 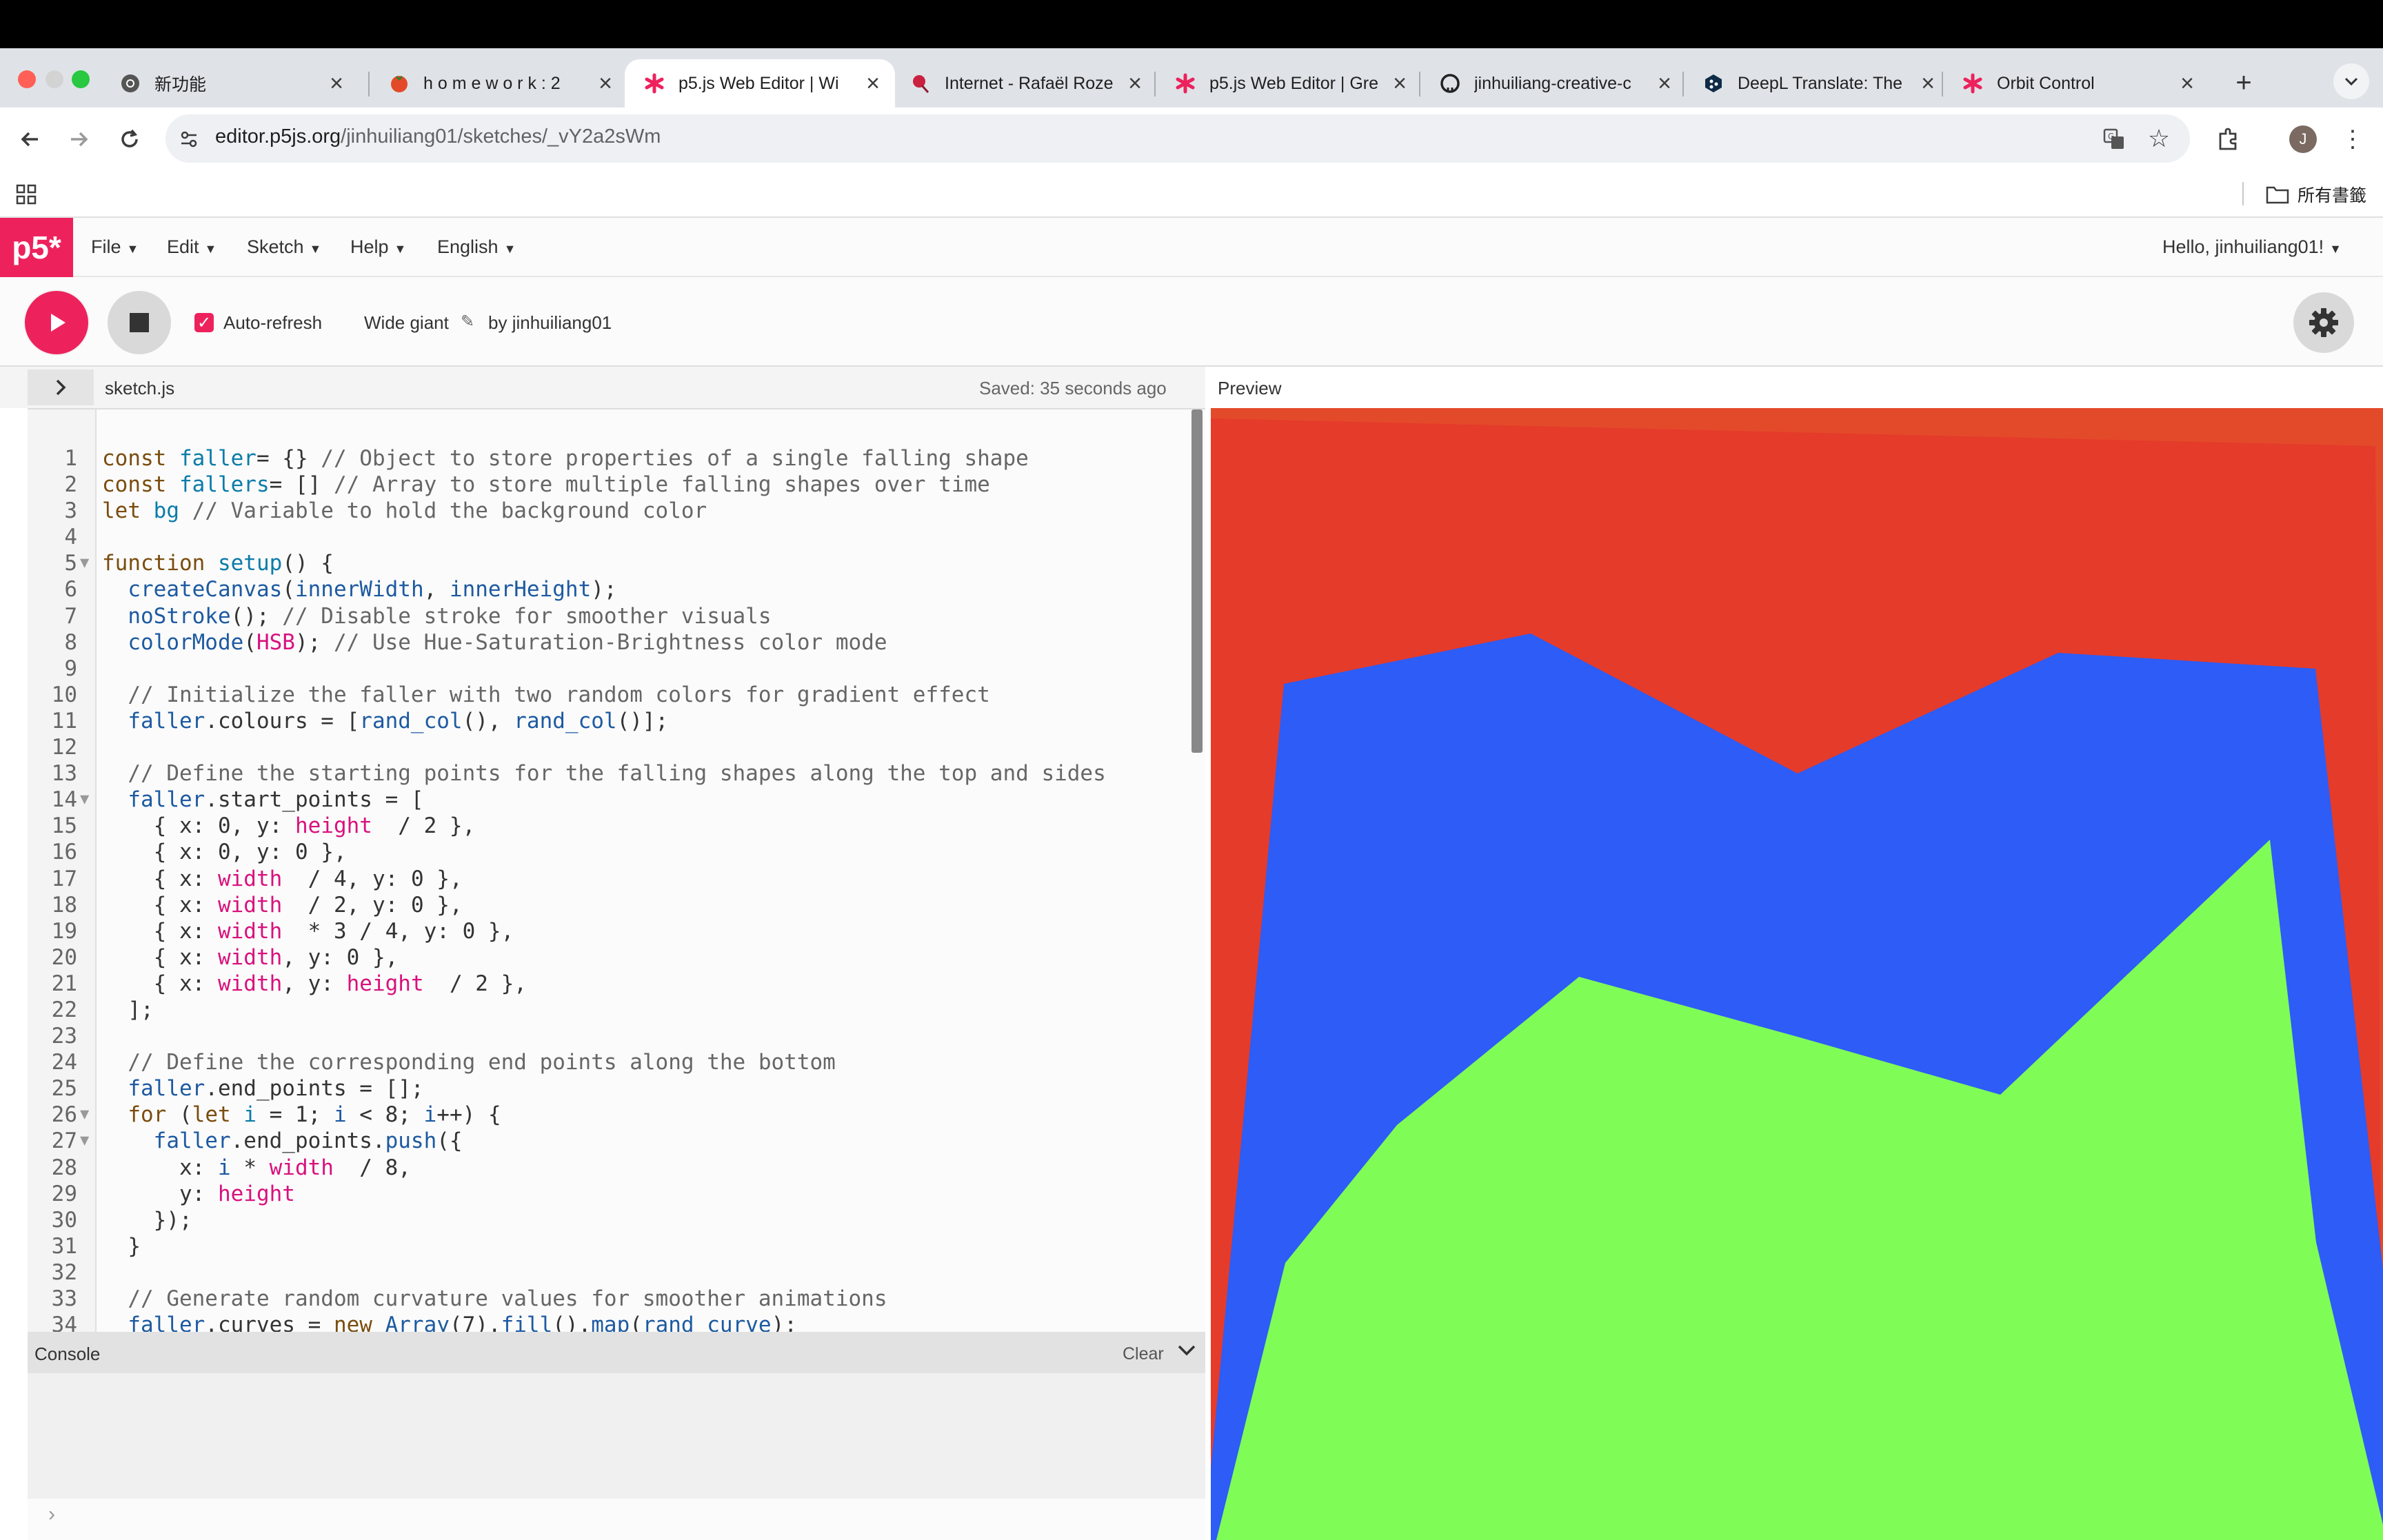 What do you see at coordinates (372, 1168) in the screenshot?
I see `code-token: / 8,` at bounding box center [372, 1168].